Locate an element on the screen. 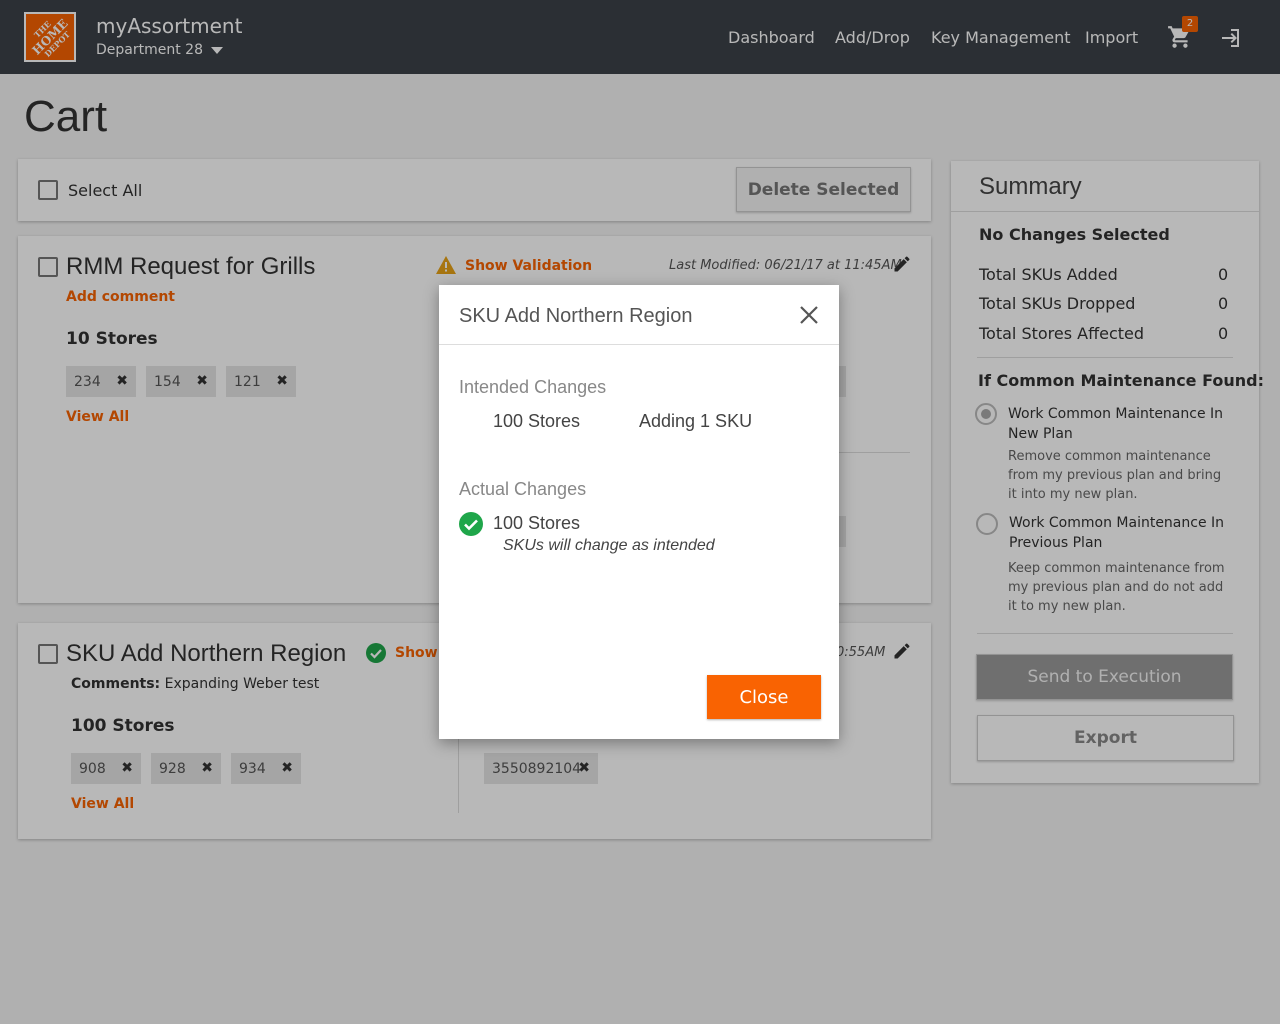 Image resolution: width=1280 pixels, height=1024 pixels. actual-stores: 100 Stores is located at coordinates (537, 523).